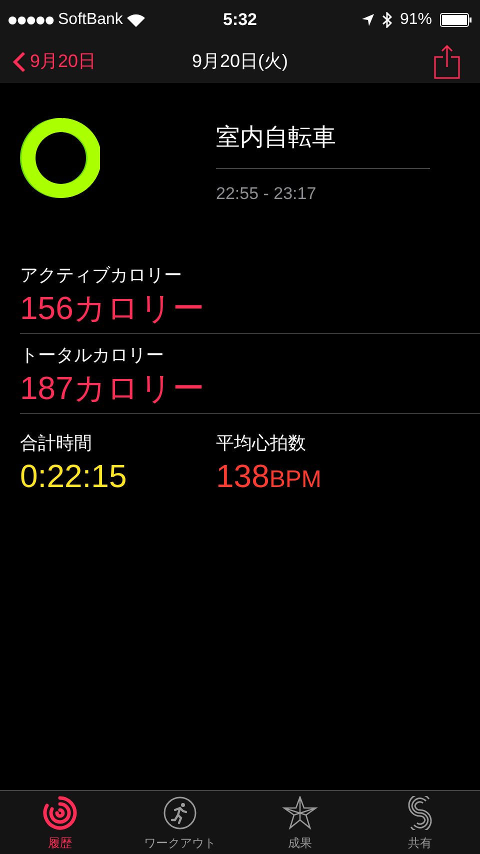  I want to click on time-range: 22:55 - 23:17, so click(267, 194).